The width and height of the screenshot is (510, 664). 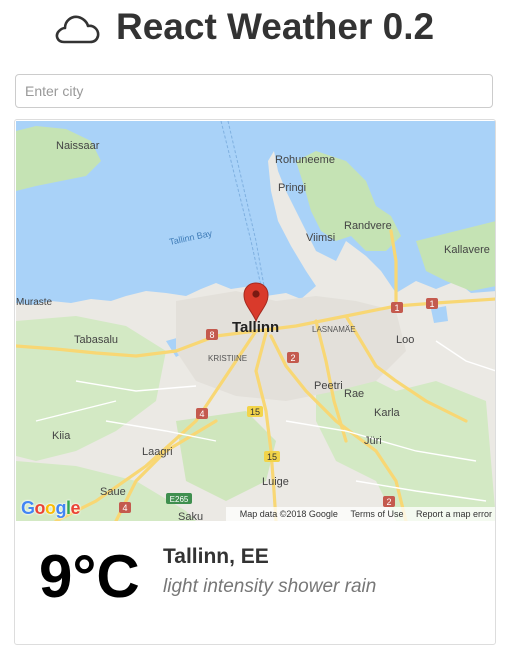 I want to click on map-label-tallinn: Tallinn, so click(x=255, y=327).